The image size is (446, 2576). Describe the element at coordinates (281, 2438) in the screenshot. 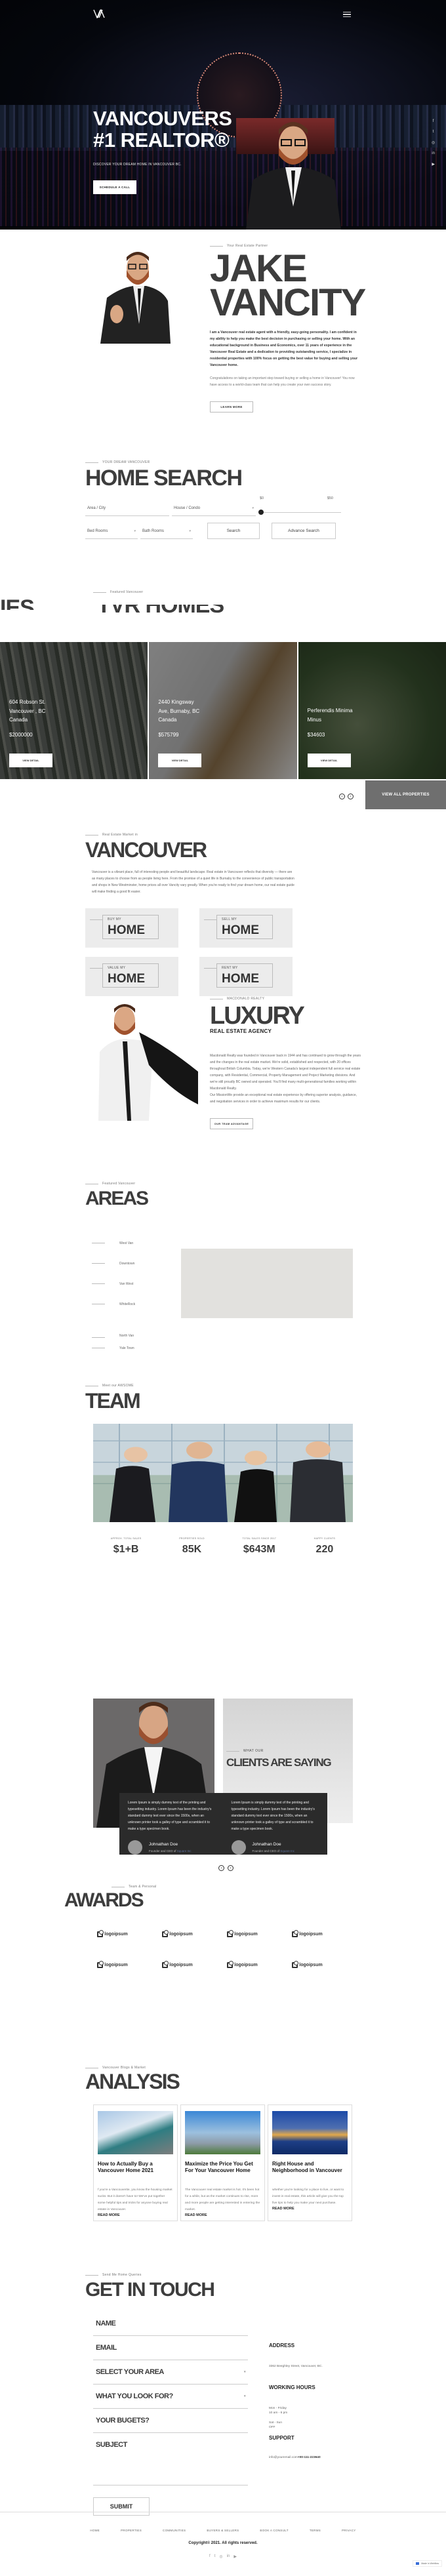

I see `support-heading: SUPPORT` at that location.